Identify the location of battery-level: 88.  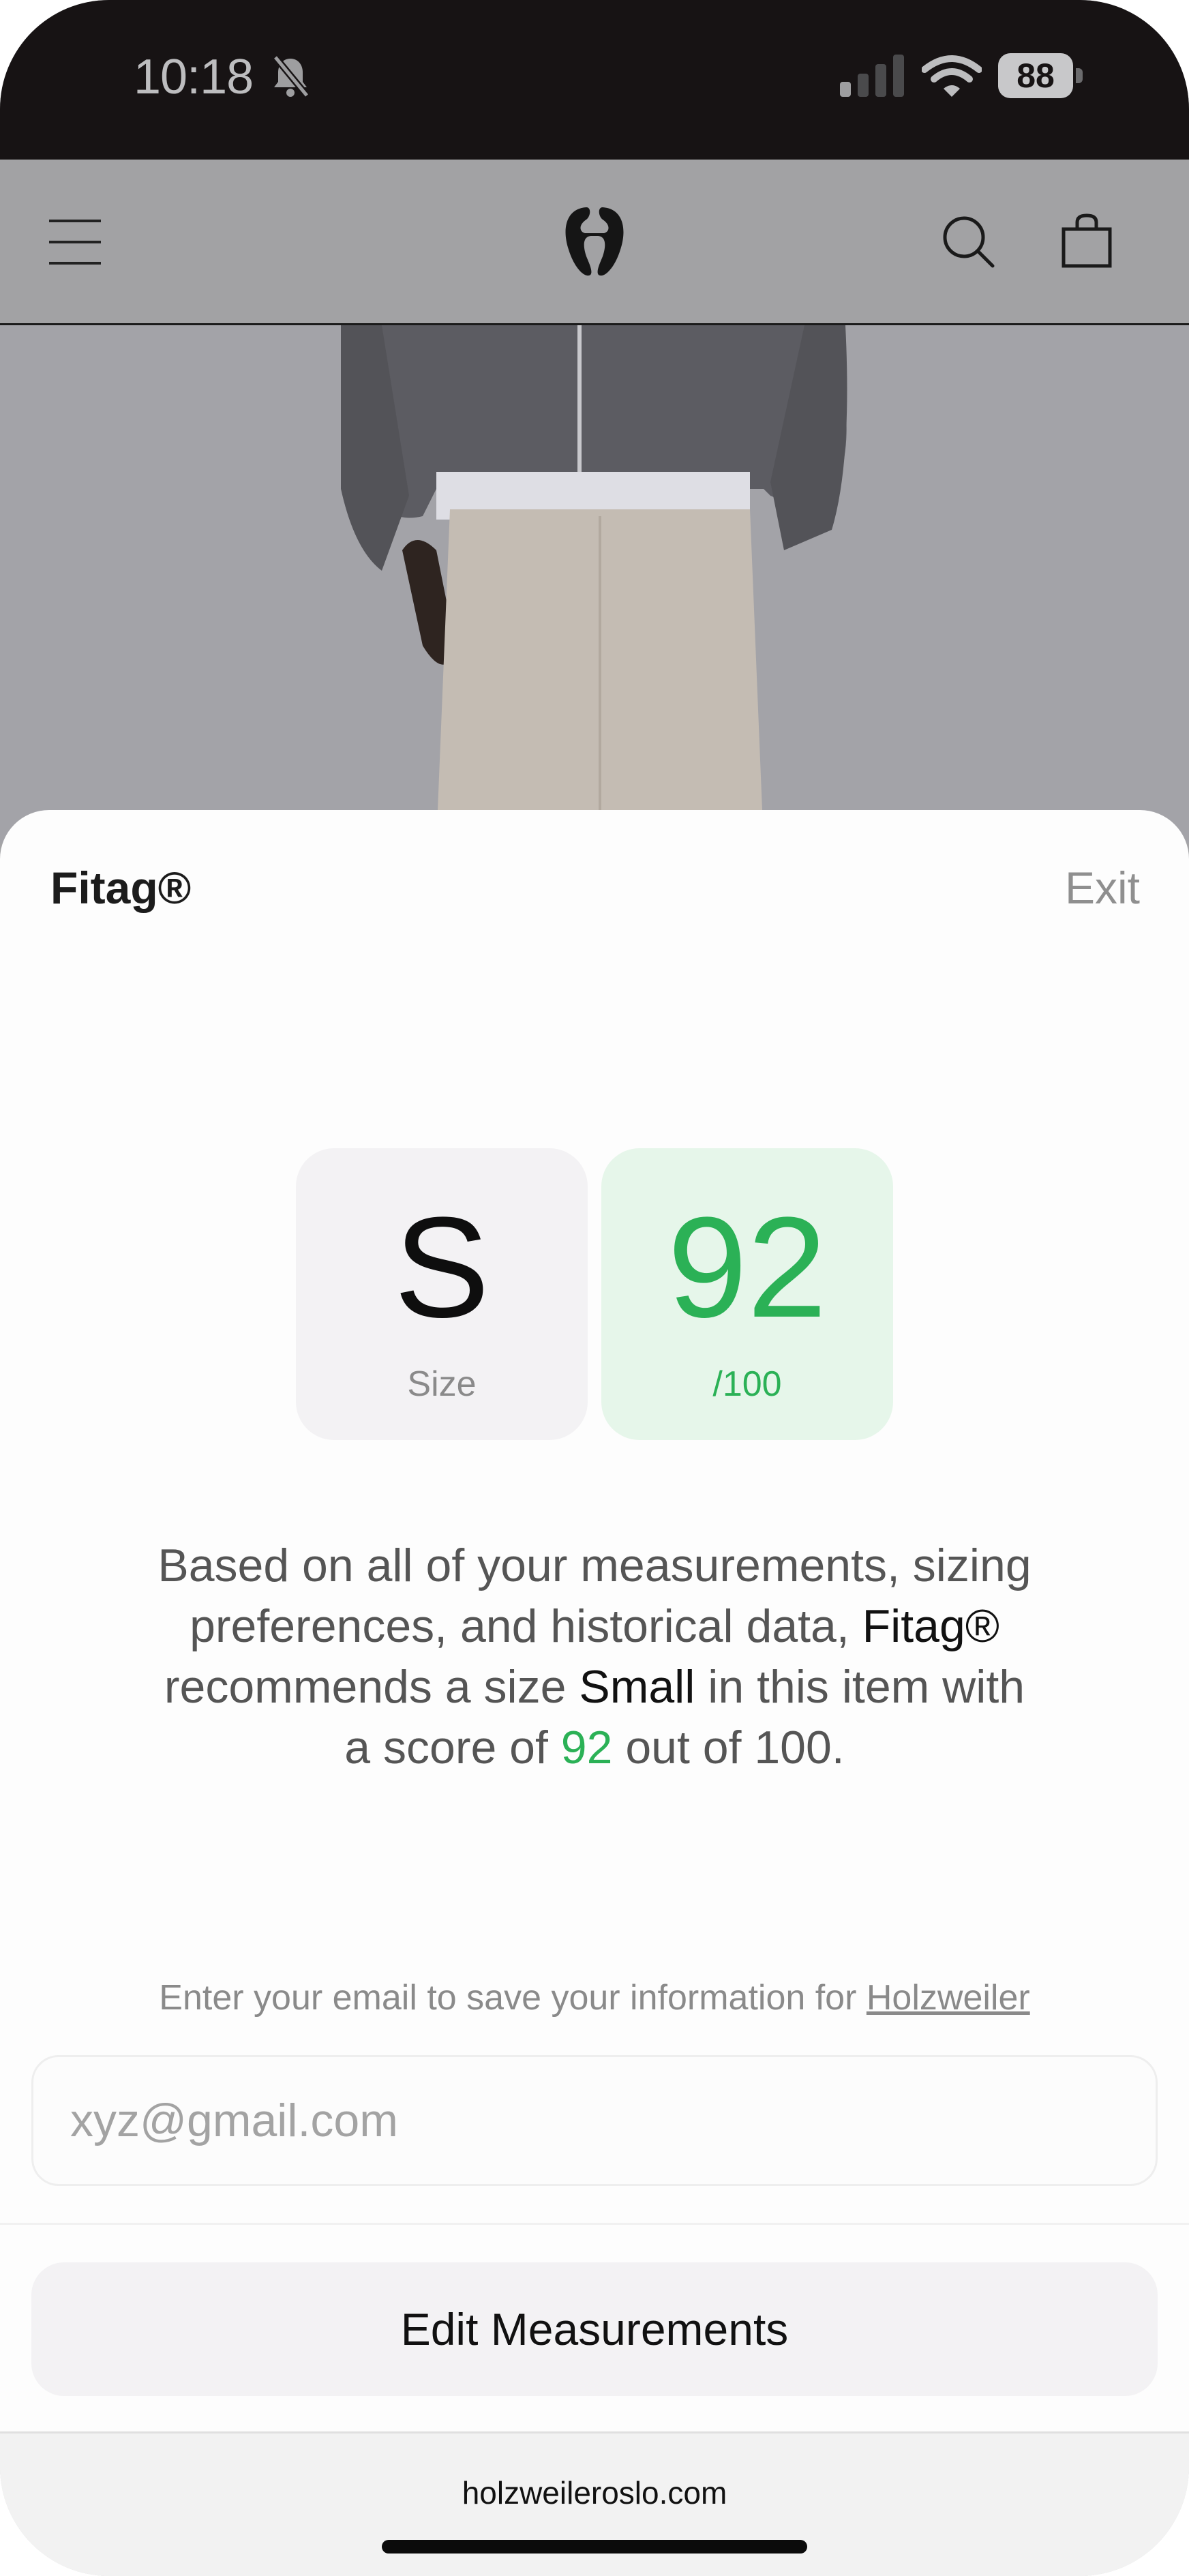
(1035, 75).